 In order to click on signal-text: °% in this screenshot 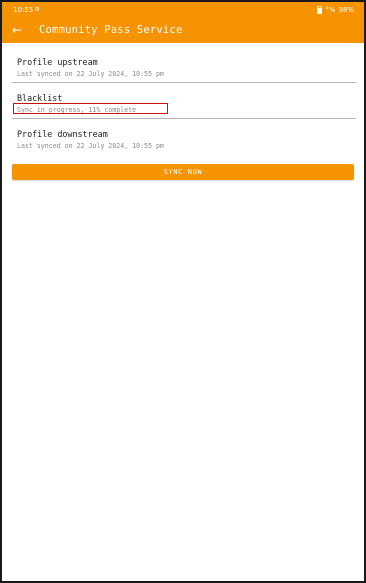, I will do `click(330, 10)`.